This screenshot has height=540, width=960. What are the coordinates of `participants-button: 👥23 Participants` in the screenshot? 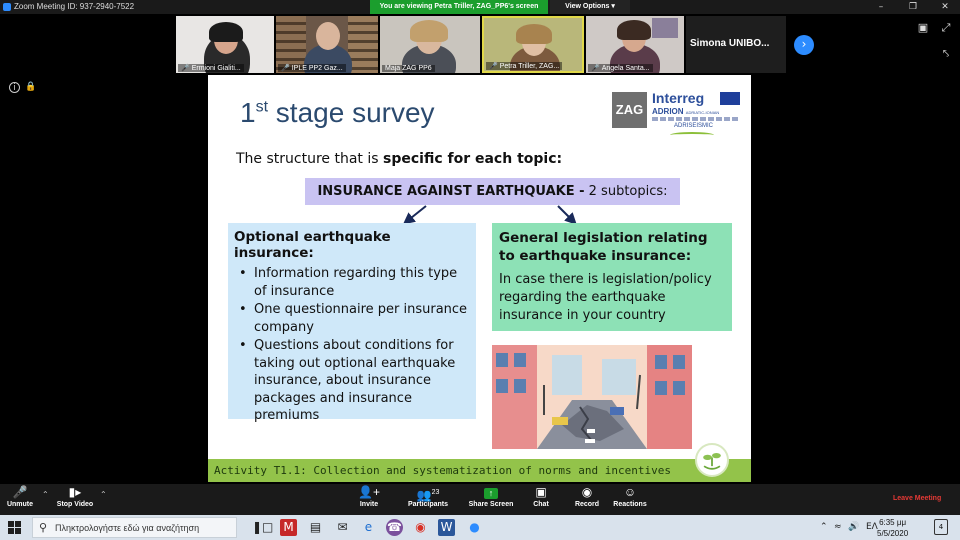 It's located at (428, 499).